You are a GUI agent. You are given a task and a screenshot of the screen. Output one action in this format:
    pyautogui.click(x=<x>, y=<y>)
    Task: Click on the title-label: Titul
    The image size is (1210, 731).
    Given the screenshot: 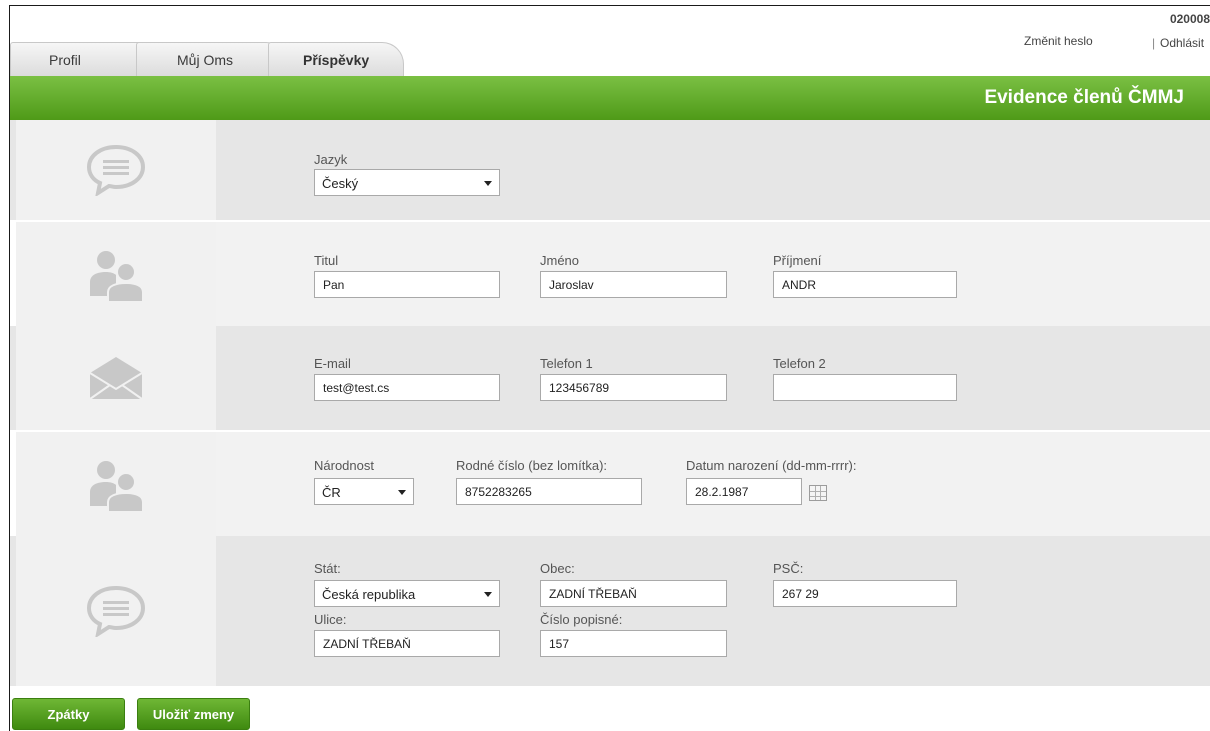 What is the action you would take?
    pyautogui.click(x=326, y=260)
    